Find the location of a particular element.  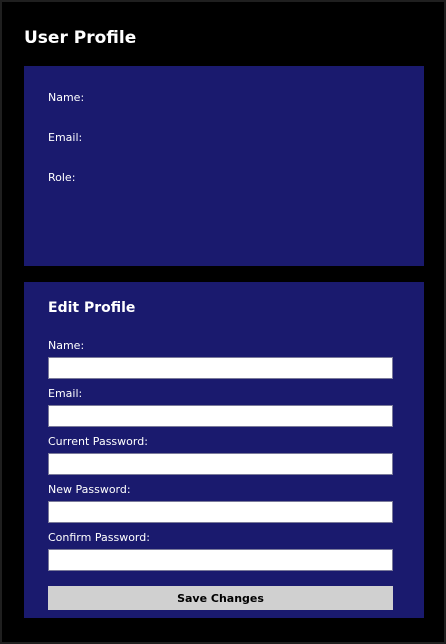

profile-email-label: Email: is located at coordinates (65, 137).